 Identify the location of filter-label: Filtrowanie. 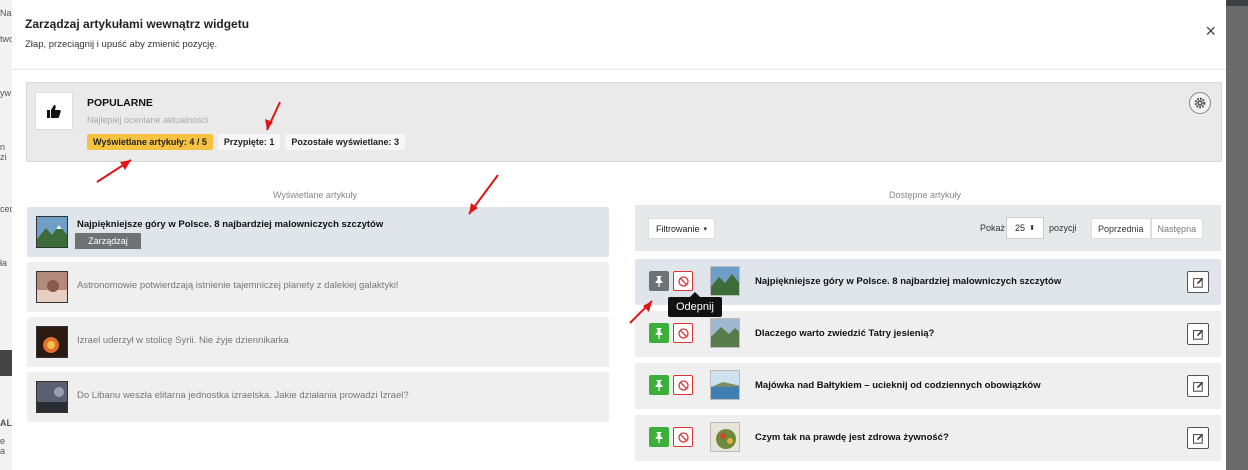
(678, 228).